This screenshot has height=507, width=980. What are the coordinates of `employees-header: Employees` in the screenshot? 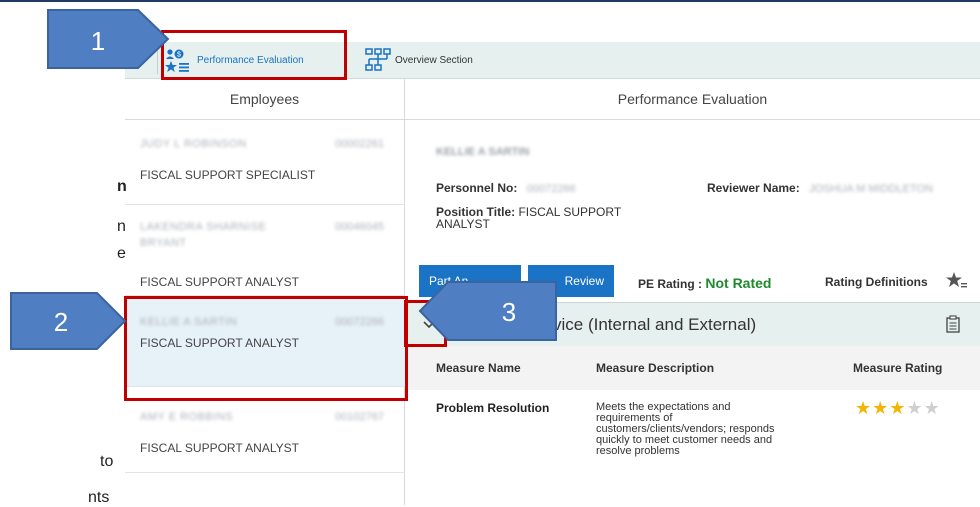 It's located at (264, 99).